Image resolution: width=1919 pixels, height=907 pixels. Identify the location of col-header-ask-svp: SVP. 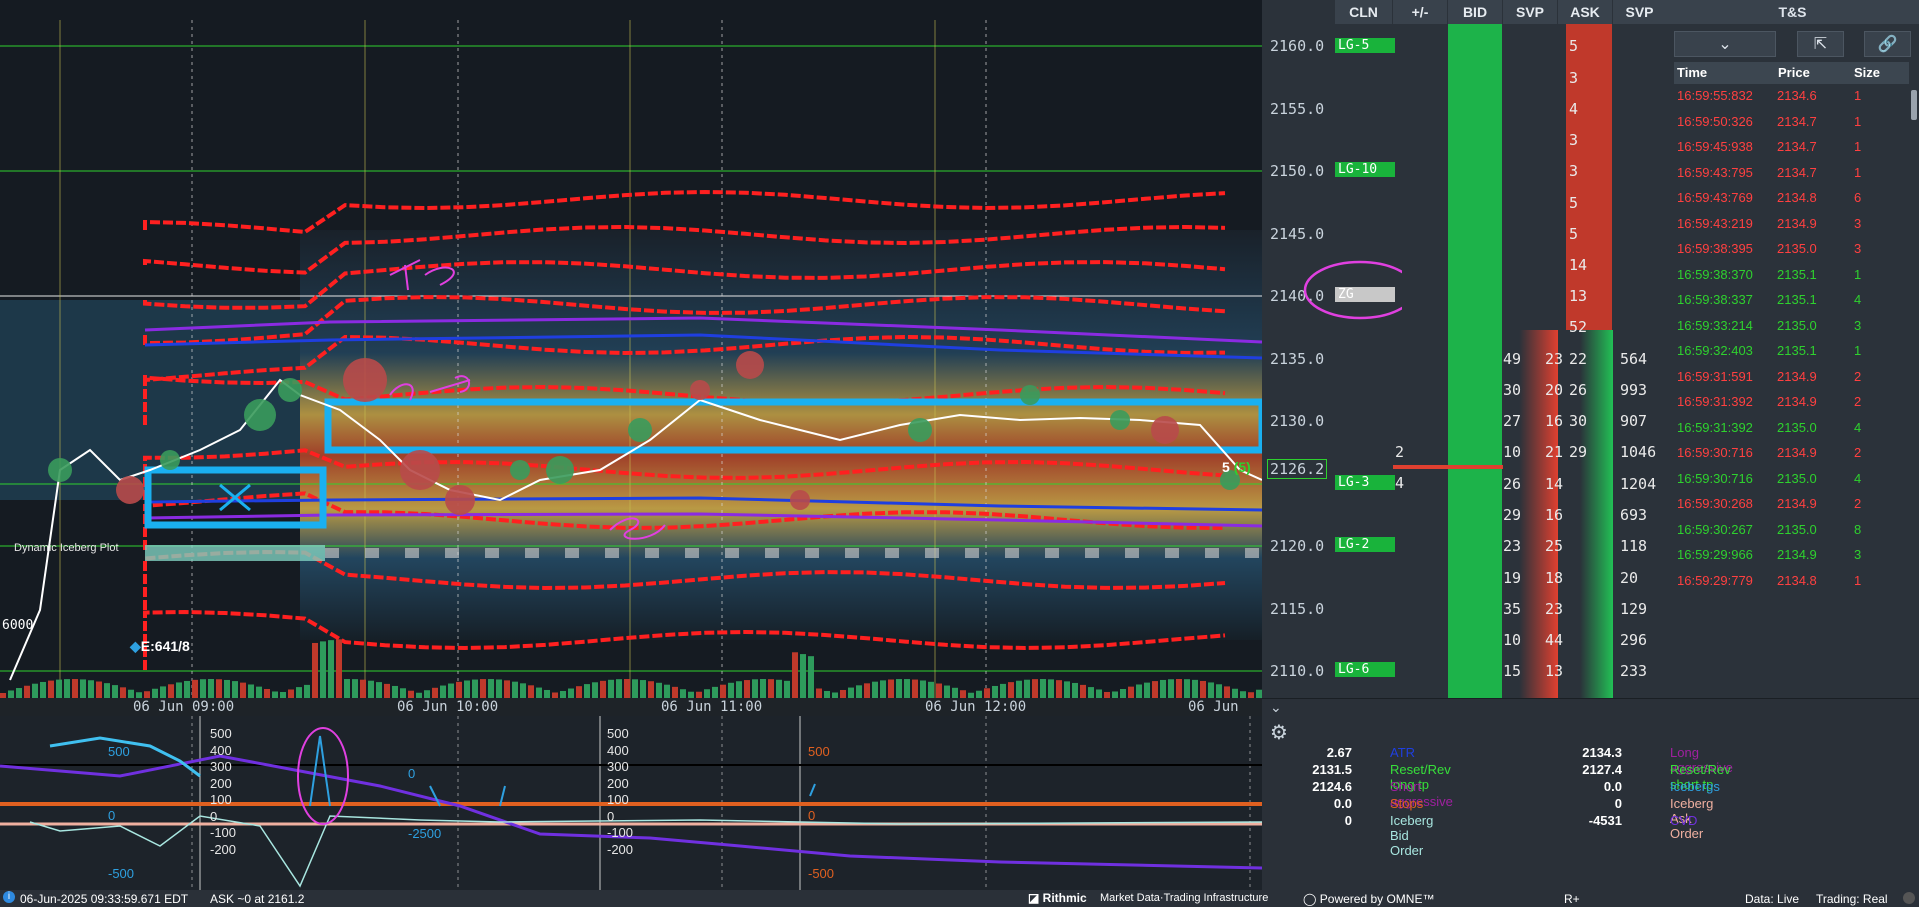
(1639, 12).